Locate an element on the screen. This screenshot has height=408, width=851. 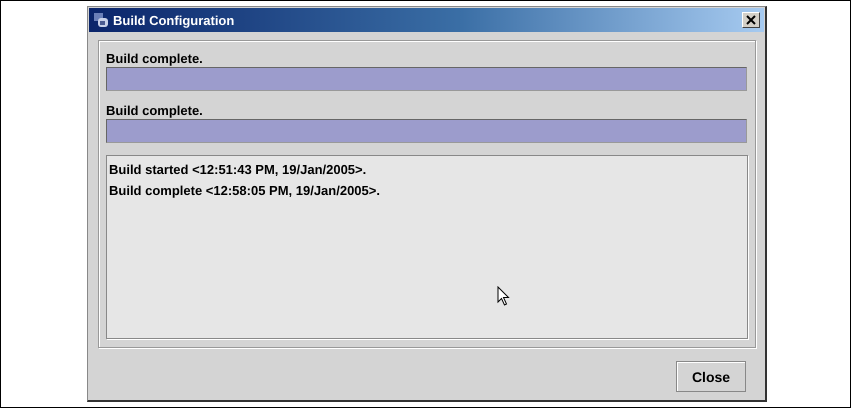
log-line: Build complete <12:58:05 PM, 19/Jan/2005>. is located at coordinates (244, 191).